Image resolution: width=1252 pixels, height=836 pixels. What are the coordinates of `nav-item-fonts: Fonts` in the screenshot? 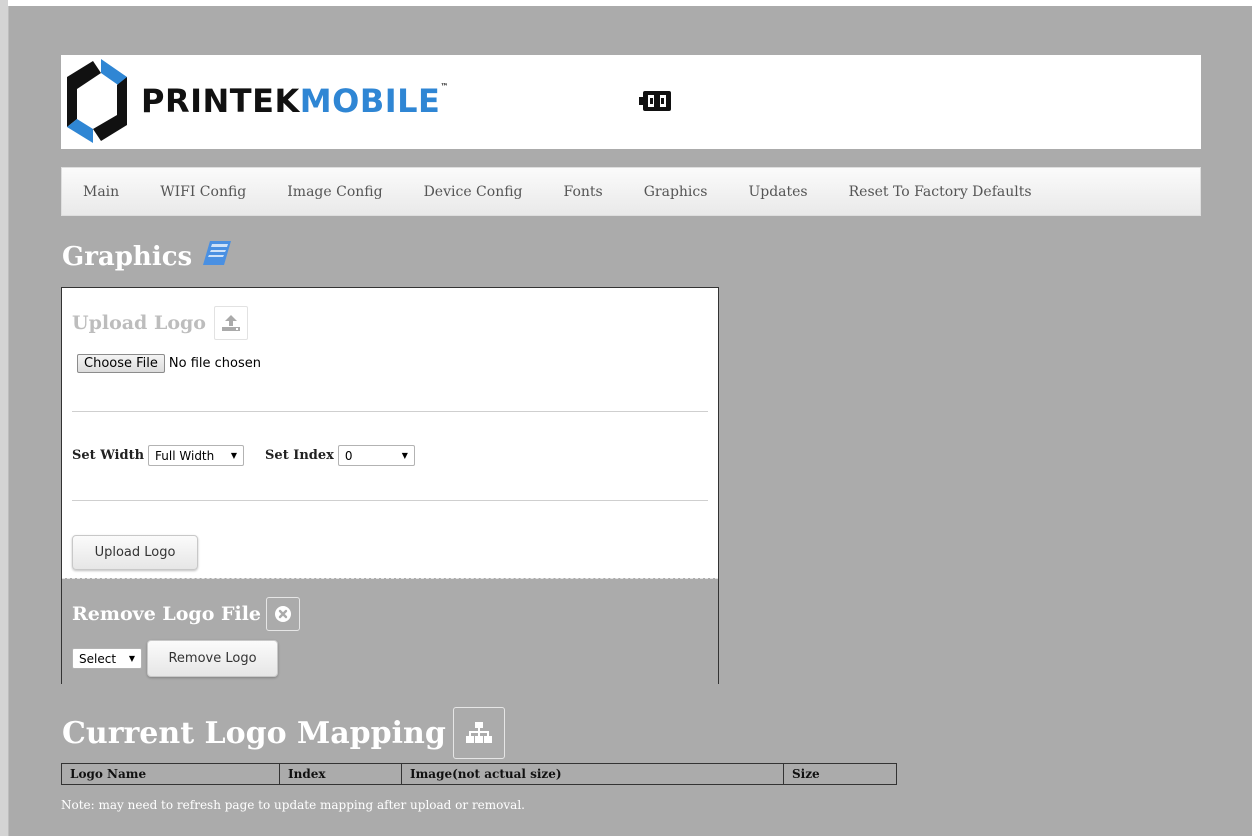 It's located at (583, 192).